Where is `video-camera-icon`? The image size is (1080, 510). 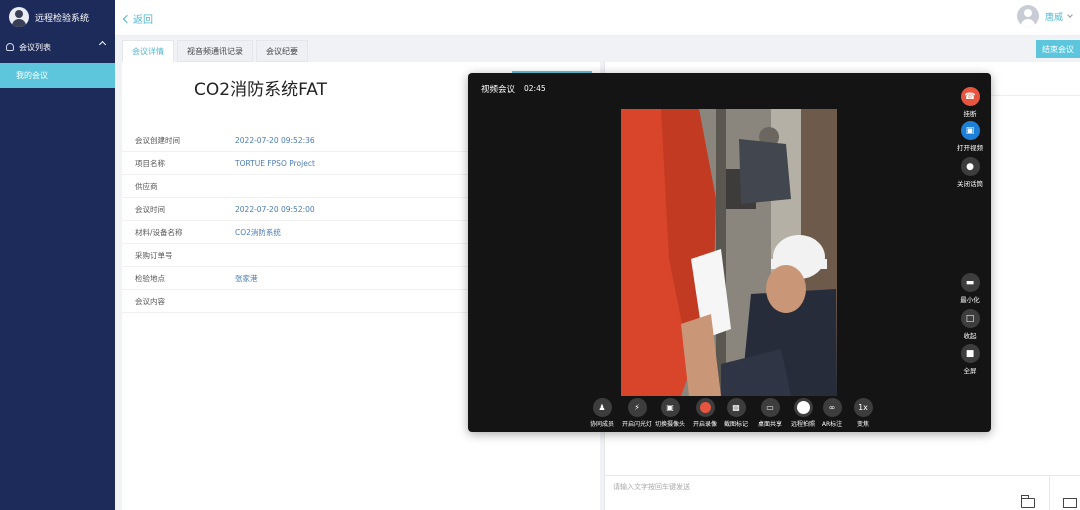 video-camera-icon is located at coordinates (1070, 503).